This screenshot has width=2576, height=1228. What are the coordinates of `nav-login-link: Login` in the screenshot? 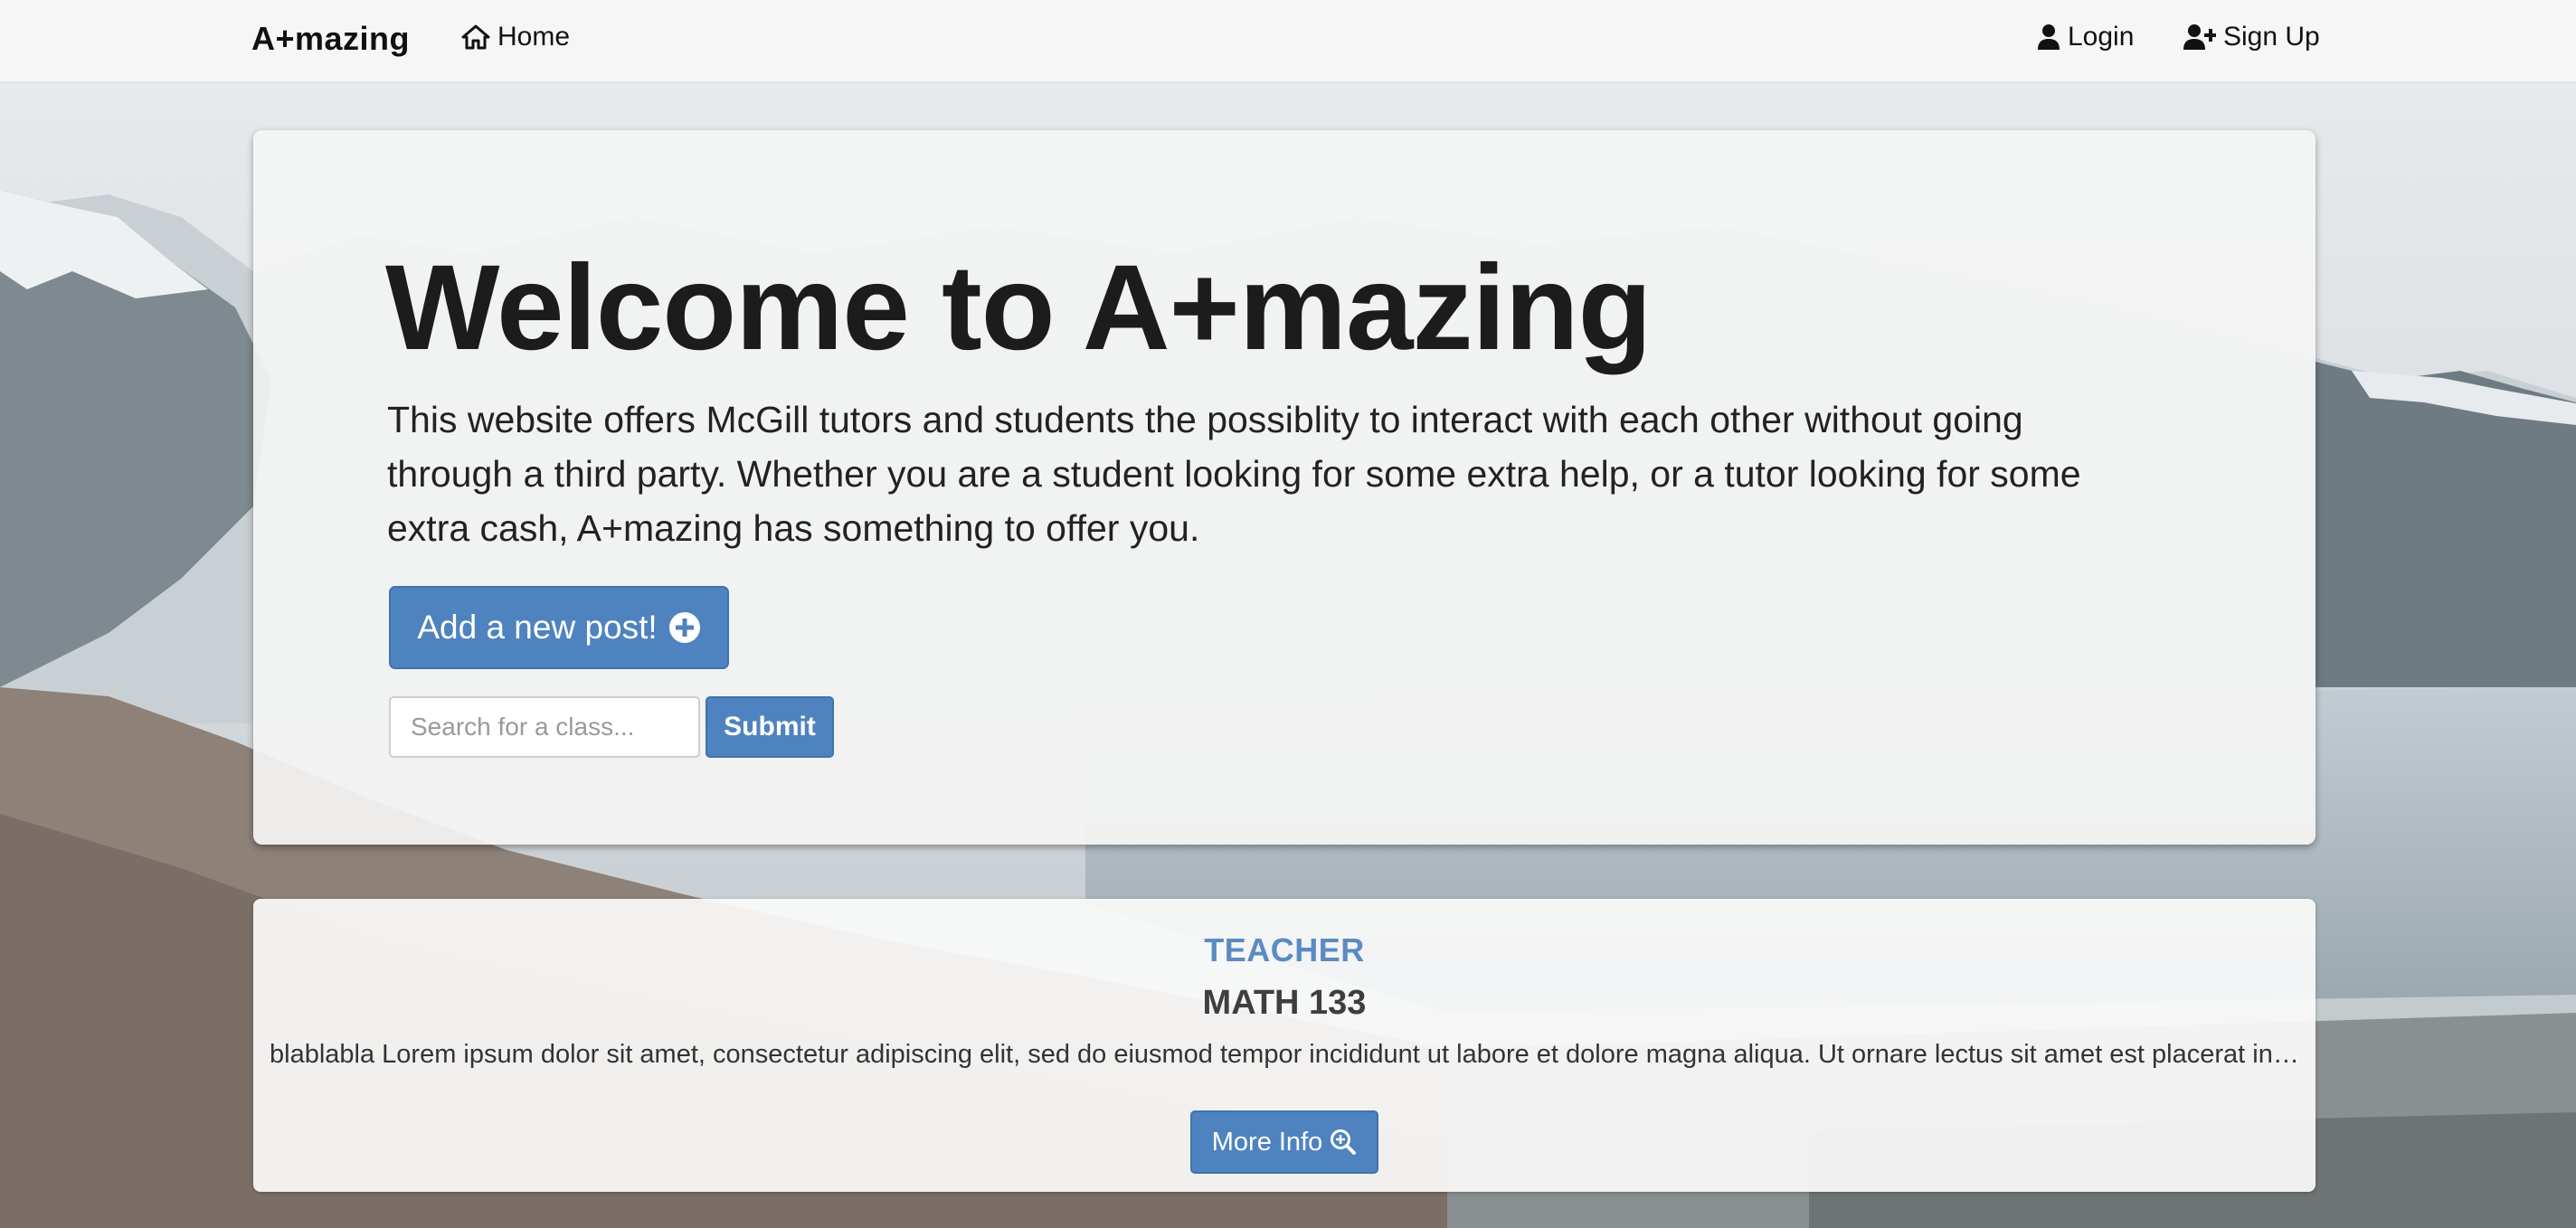 It's located at (2086, 37).